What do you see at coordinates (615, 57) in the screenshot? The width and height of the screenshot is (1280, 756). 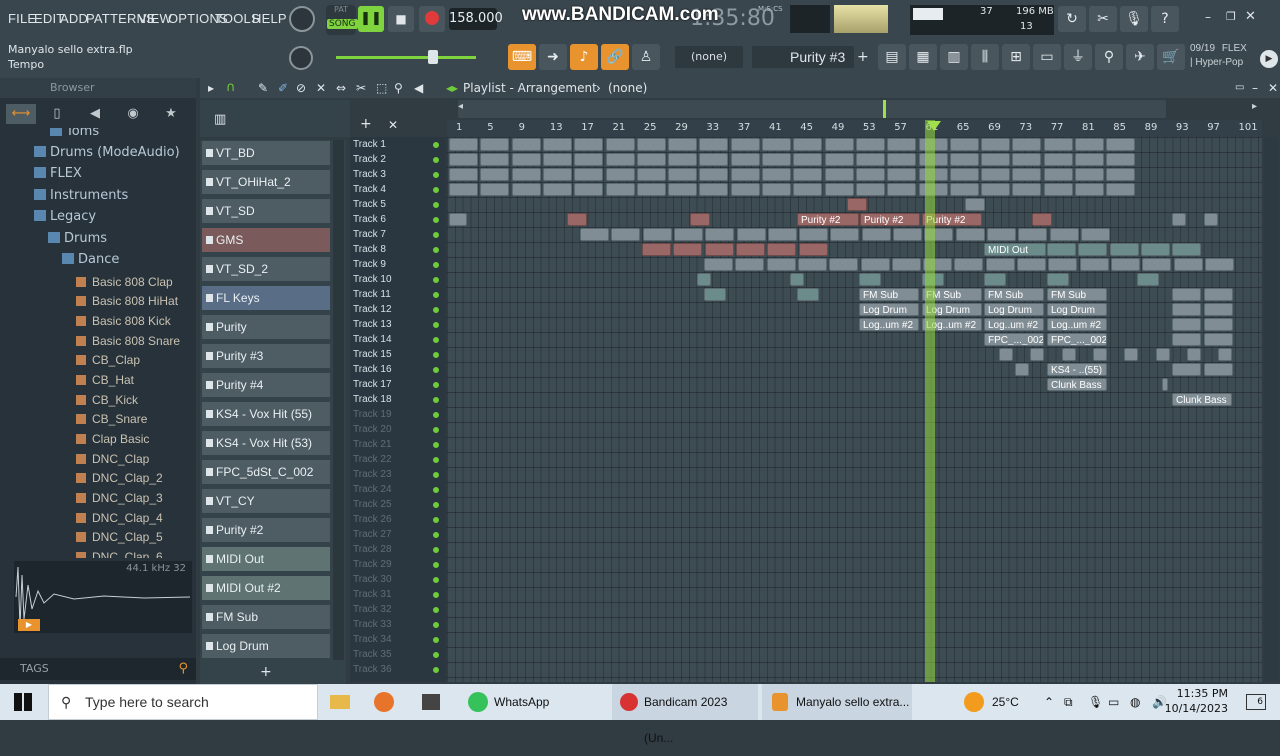 I see `link-icon: 🔗` at bounding box center [615, 57].